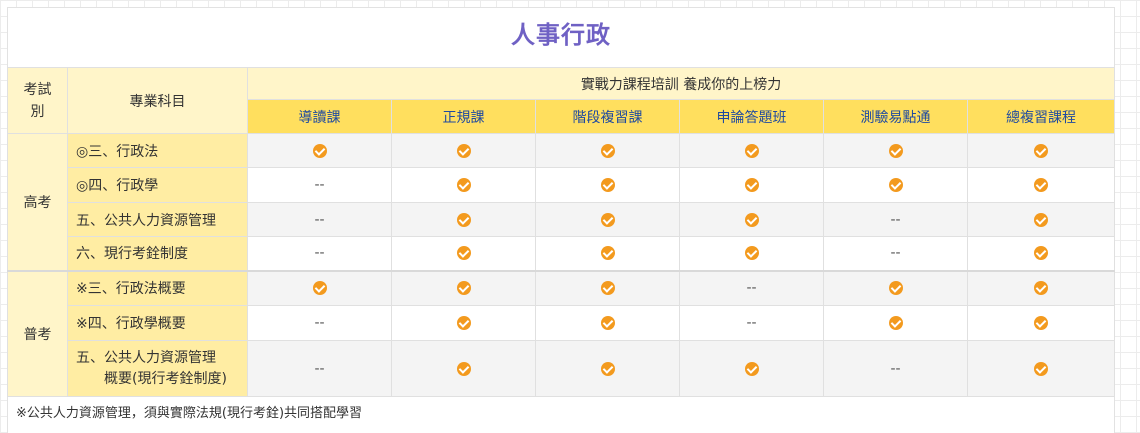 This screenshot has height=433, width=1140. I want to click on subject-cell: 五、公共人力資源管理, so click(157, 219).